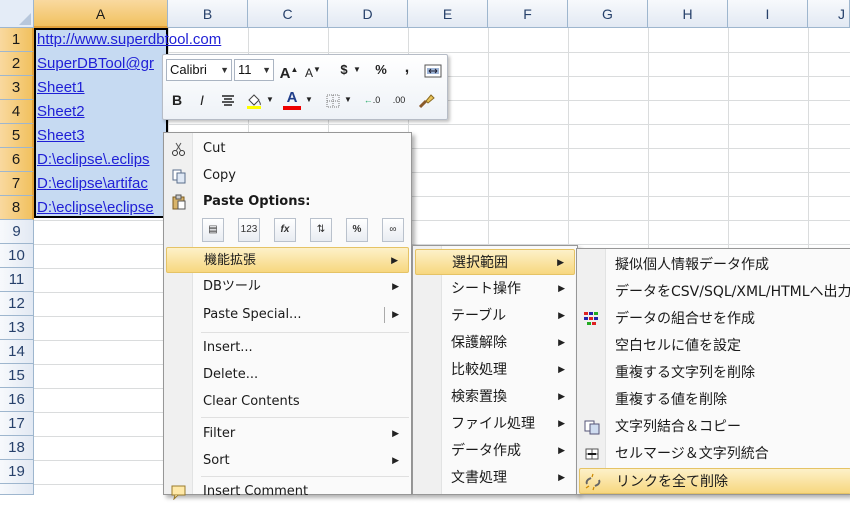 This screenshot has height=505, width=850. I want to click on grow-font-button: A▲, so click(289, 70).